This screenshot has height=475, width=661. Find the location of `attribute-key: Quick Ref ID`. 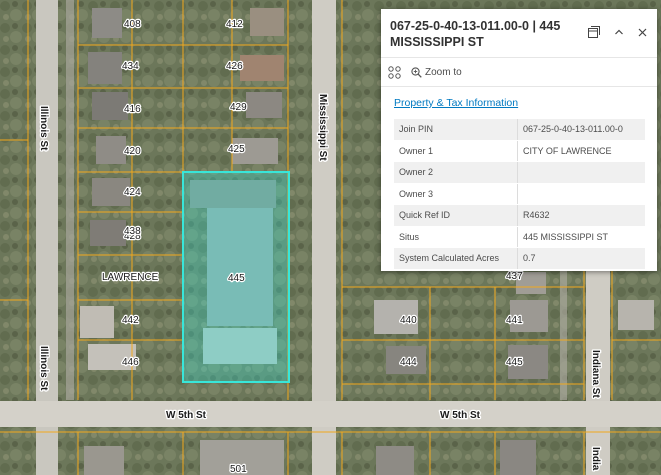

attribute-key: Quick Ref ID is located at coordinates (456, 215).